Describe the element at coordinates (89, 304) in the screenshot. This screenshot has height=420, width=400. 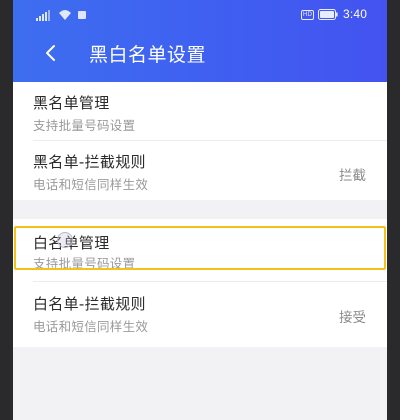
I see `whitelist-rules-title: 白名单-拦截规则` at that location.